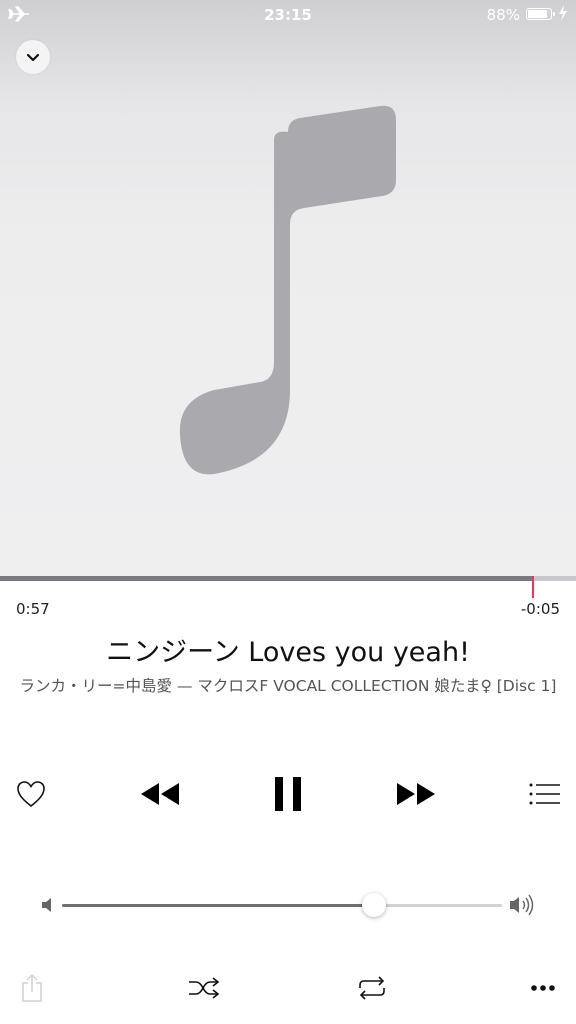  I want to click on volume-track, so click(282, 905).